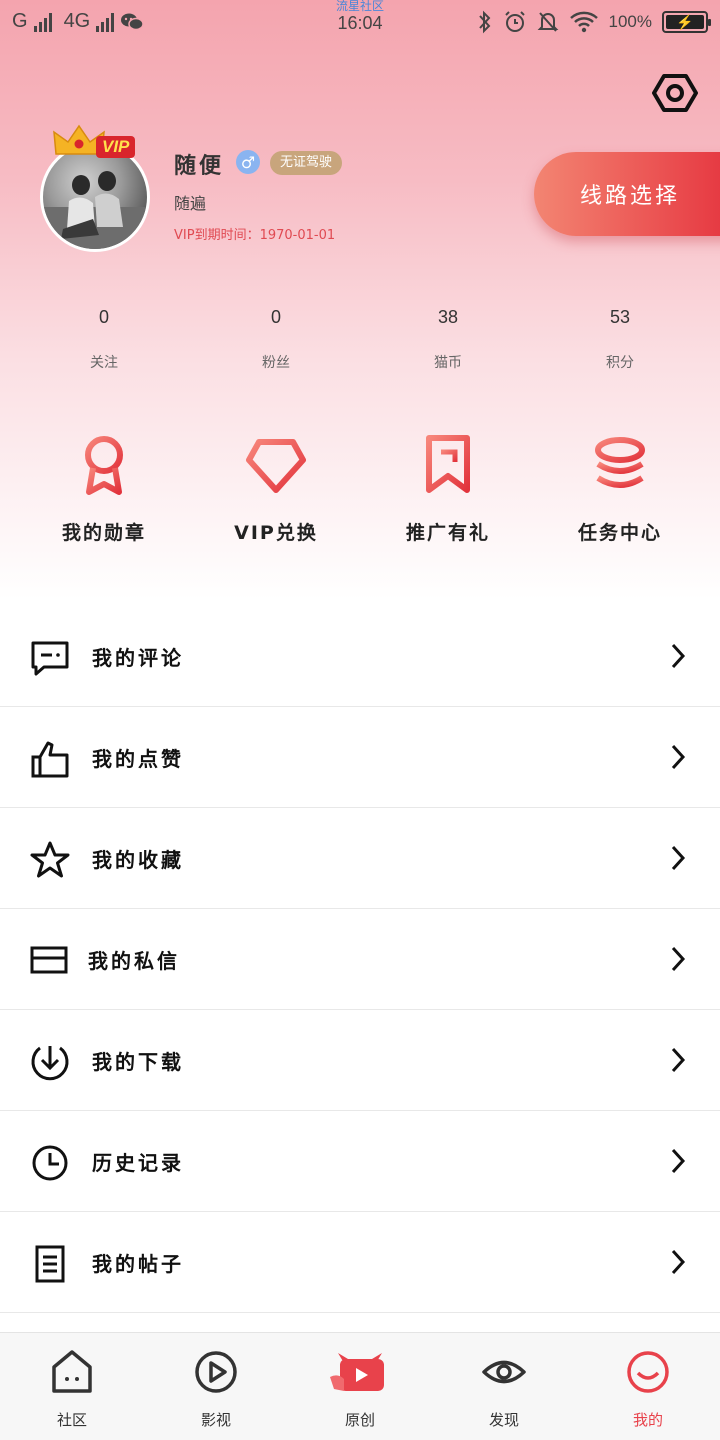 This screenshot has height=1440, width=720. What do you see at coordinates (49, 960) in the screenshot?
I see `envelope-icon` at bounding box center [49, 960].